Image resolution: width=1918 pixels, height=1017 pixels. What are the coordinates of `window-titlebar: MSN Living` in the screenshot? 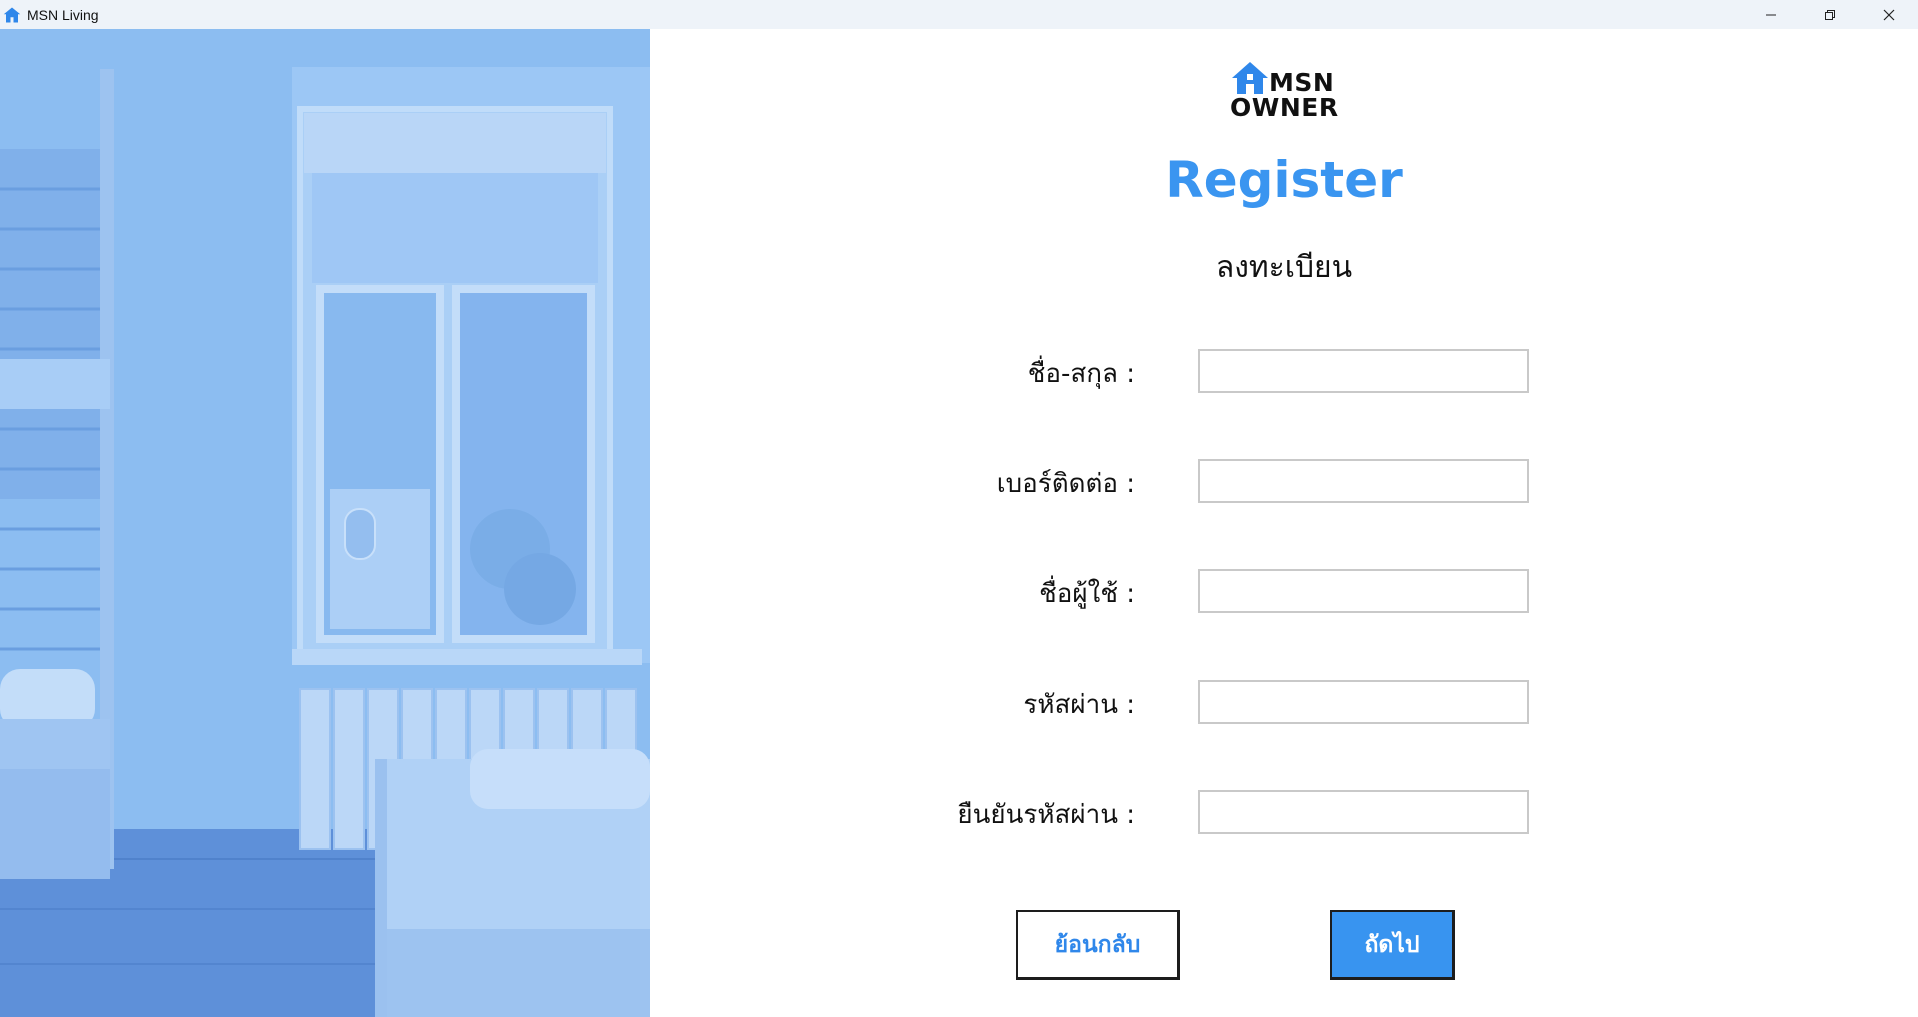 It's located at (959, 14).